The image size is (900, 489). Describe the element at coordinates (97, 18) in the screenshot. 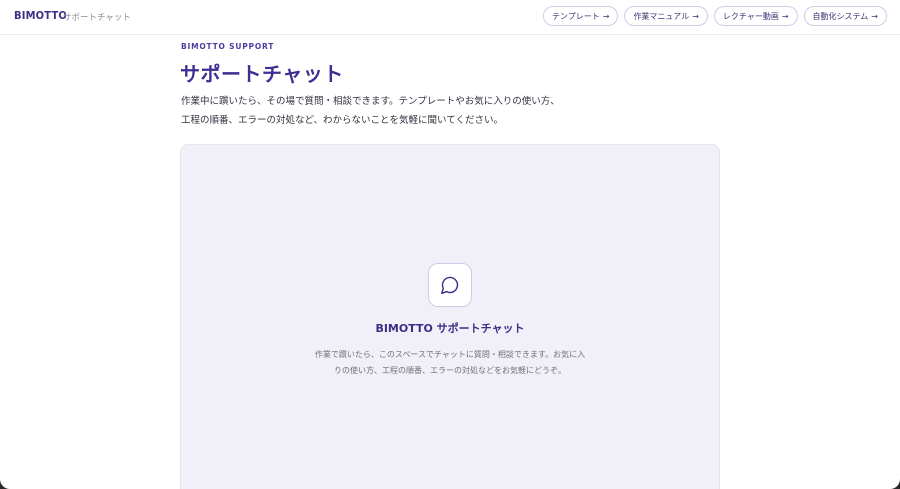

I see `brand-subtitle: サポートチャット` at that location.